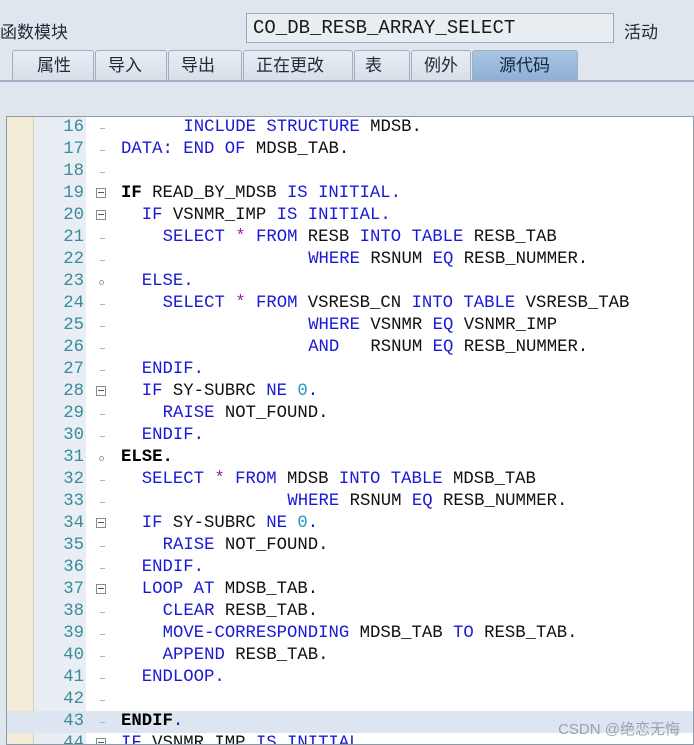 The height and width of the screenshot is (745, 694). Describe the element at coordinates (350, 392) in the screenshot. I see `code-line: 28 IF SY-SUBRC NE 0.` at that location.